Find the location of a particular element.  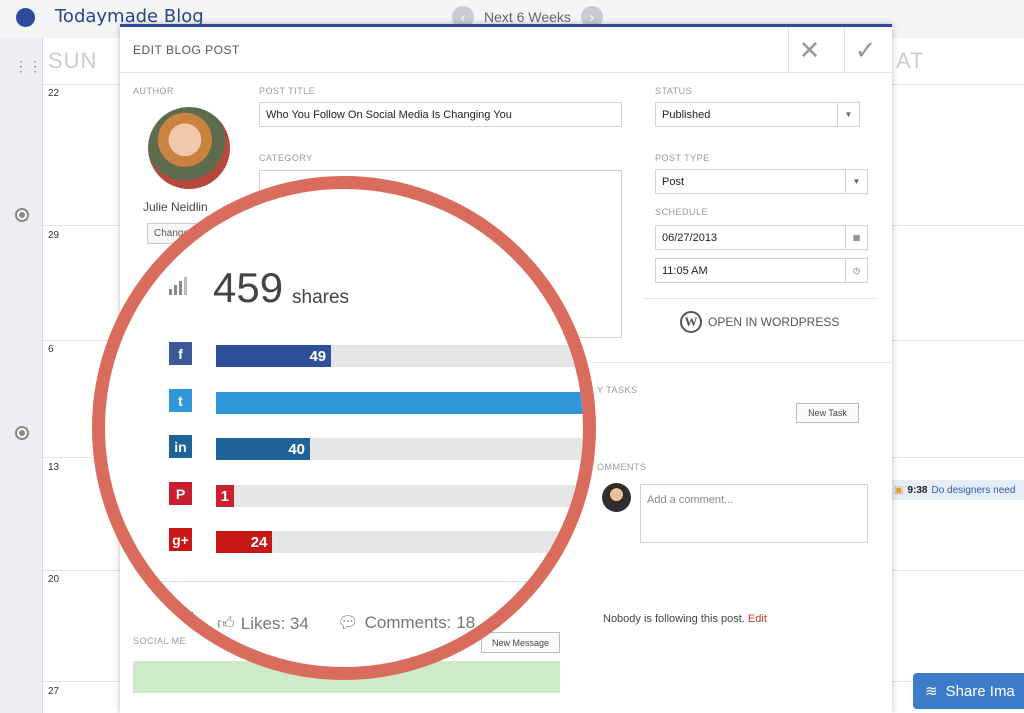

range-label: Next 6 Weeks is located at coordinates (527, 17).